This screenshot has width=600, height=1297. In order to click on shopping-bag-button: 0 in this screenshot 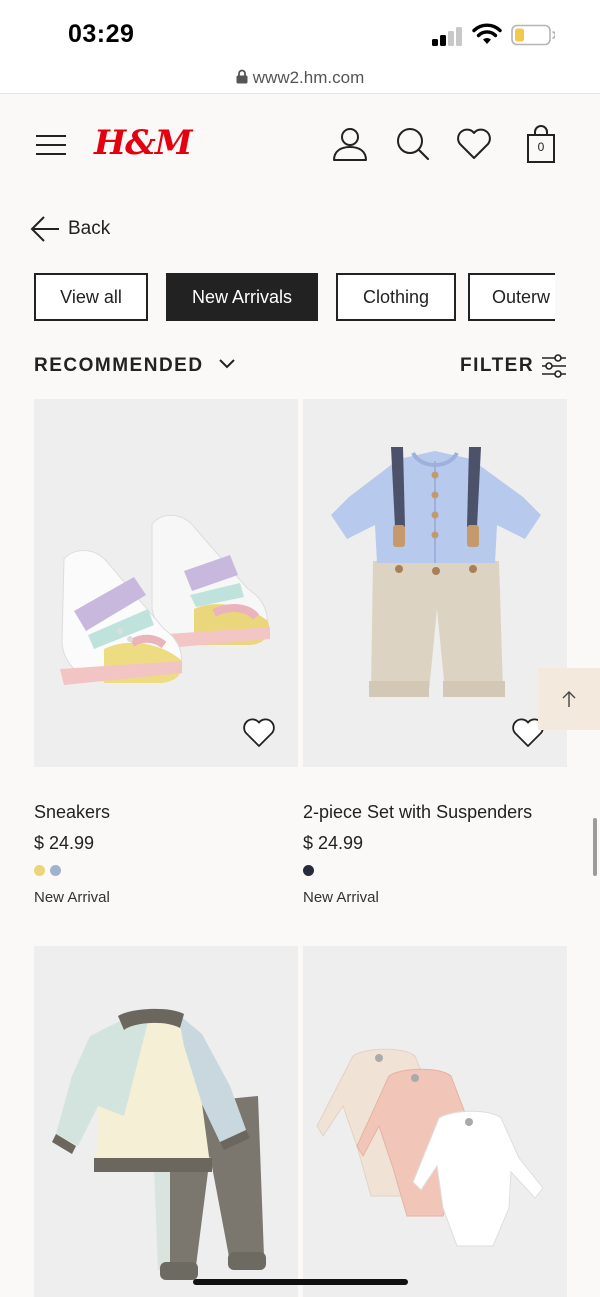, I will do `click(541, 145)`.